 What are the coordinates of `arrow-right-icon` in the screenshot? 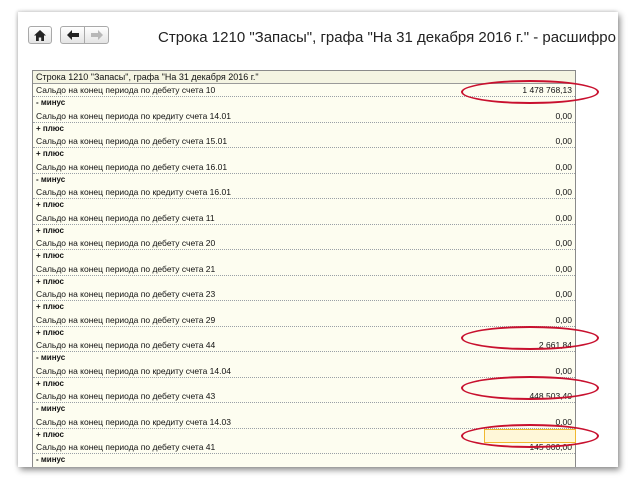 It's located at (97, 35).